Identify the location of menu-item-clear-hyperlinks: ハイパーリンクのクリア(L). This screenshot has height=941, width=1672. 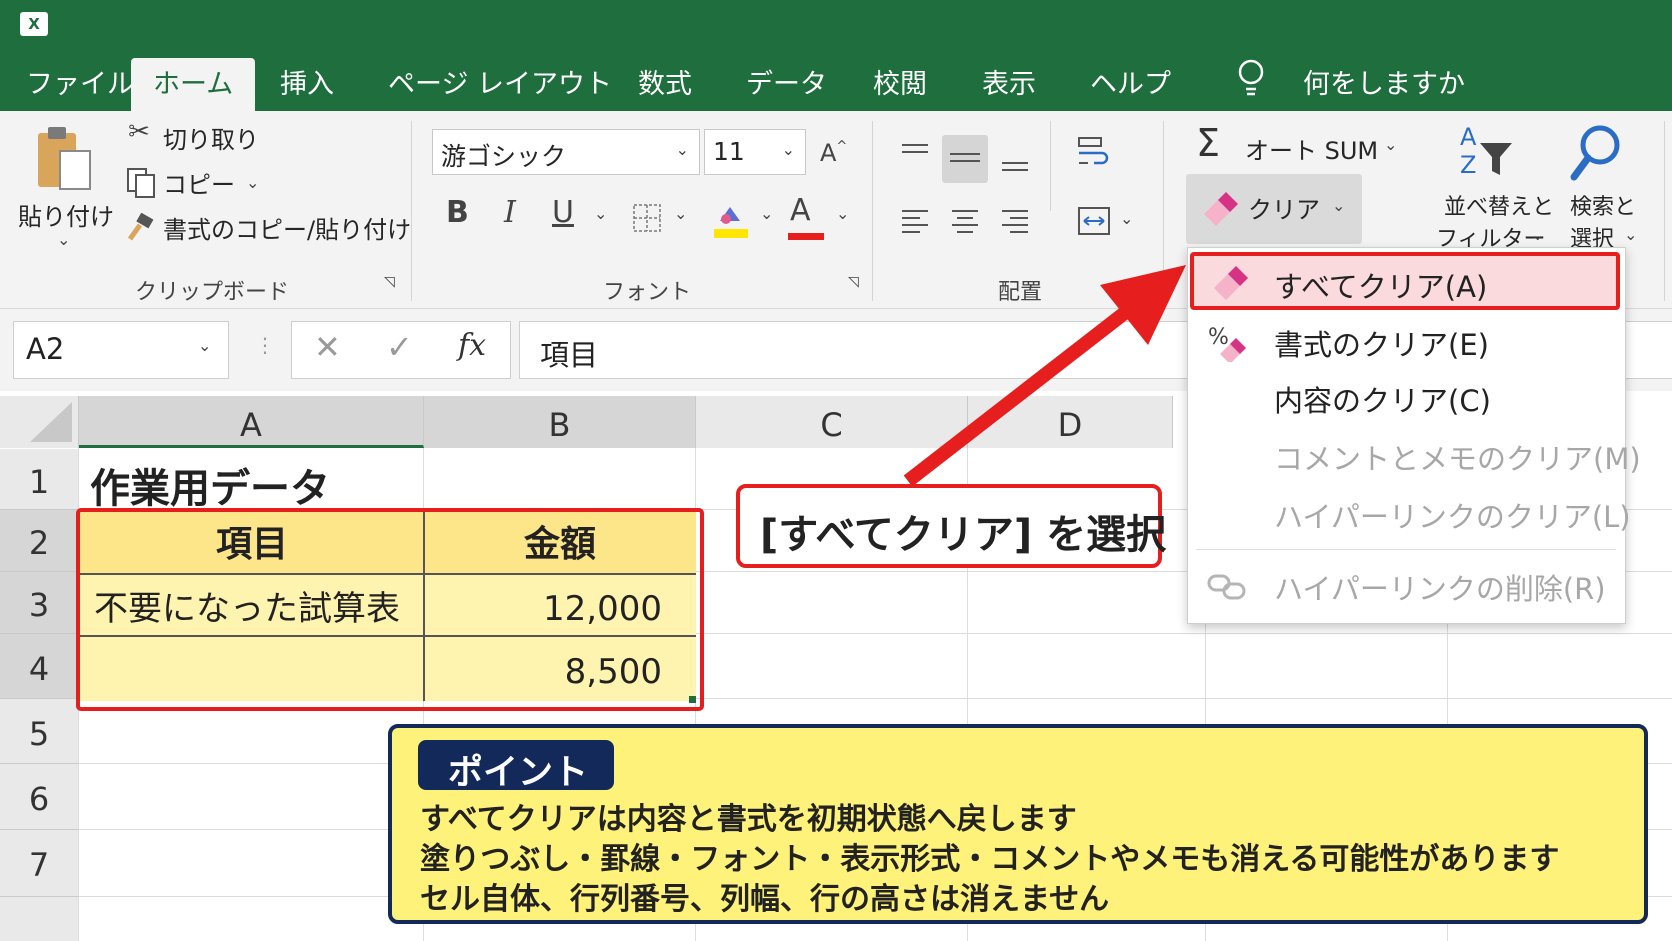
(1409, 515).